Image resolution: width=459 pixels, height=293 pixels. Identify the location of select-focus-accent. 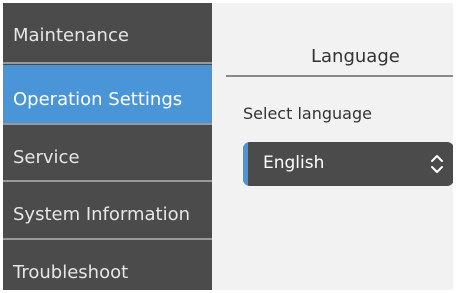
(245, 164).